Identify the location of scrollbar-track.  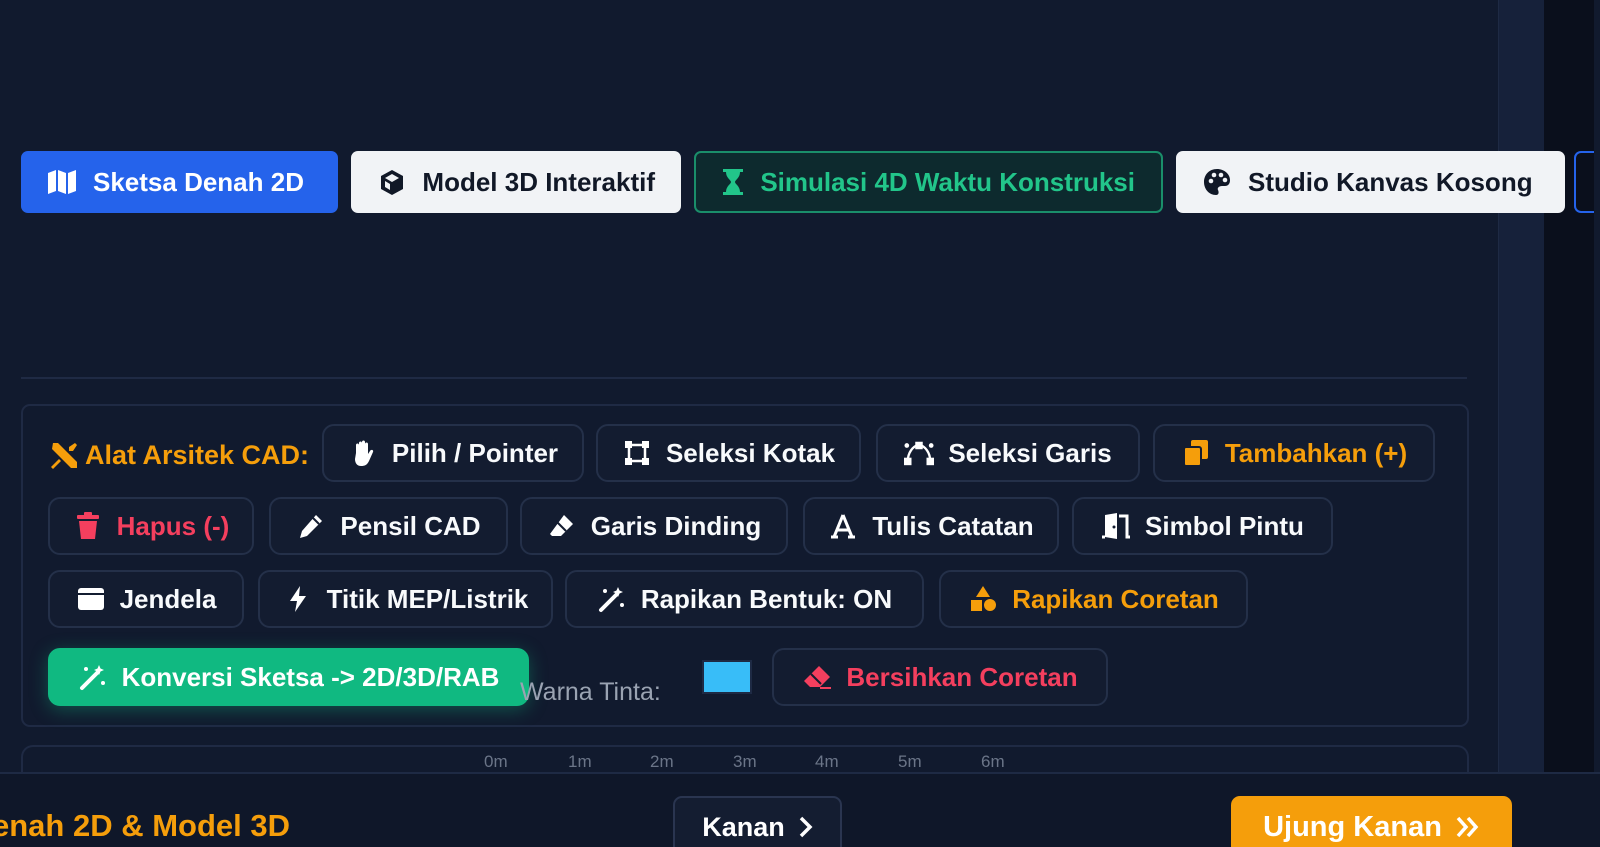
(1521, 386).